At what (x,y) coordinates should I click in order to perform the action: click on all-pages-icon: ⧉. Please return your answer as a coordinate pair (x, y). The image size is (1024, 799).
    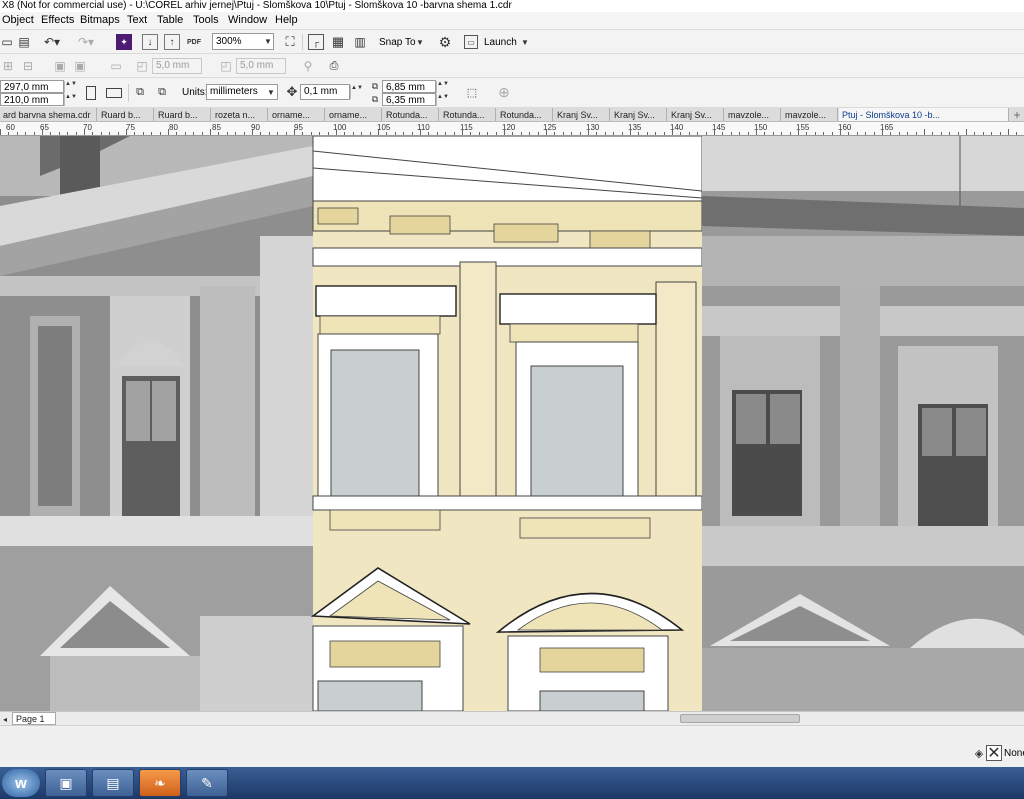
    Looking at the image, I should click on (140, 92).